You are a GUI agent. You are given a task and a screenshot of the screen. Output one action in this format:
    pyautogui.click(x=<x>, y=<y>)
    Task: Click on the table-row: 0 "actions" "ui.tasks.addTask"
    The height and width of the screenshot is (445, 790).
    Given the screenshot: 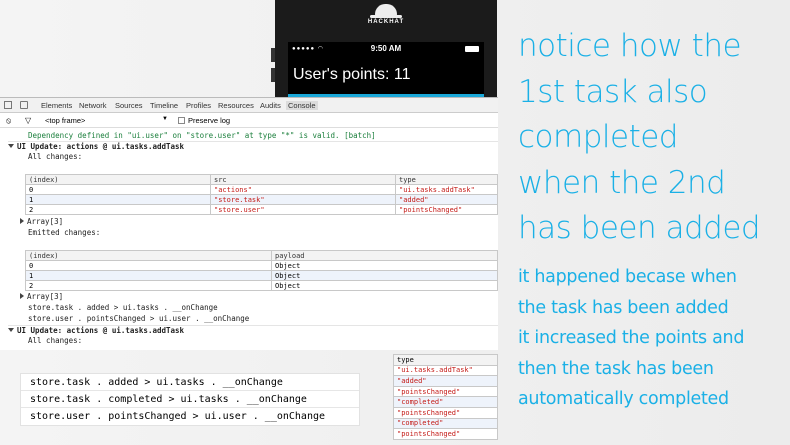 What is the action you would take?
    pyautogui.click(x=261, y=189)
    